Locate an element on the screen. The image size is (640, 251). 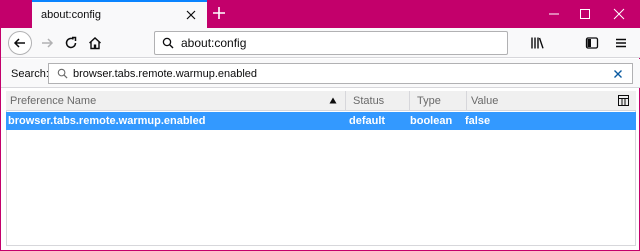
cell-type: boolean is located at coordinates (431, 121).